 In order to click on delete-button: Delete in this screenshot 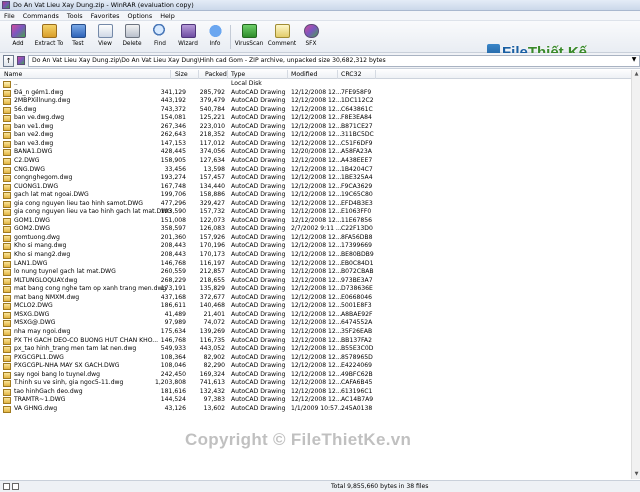, I will do `click(132, 37)`.